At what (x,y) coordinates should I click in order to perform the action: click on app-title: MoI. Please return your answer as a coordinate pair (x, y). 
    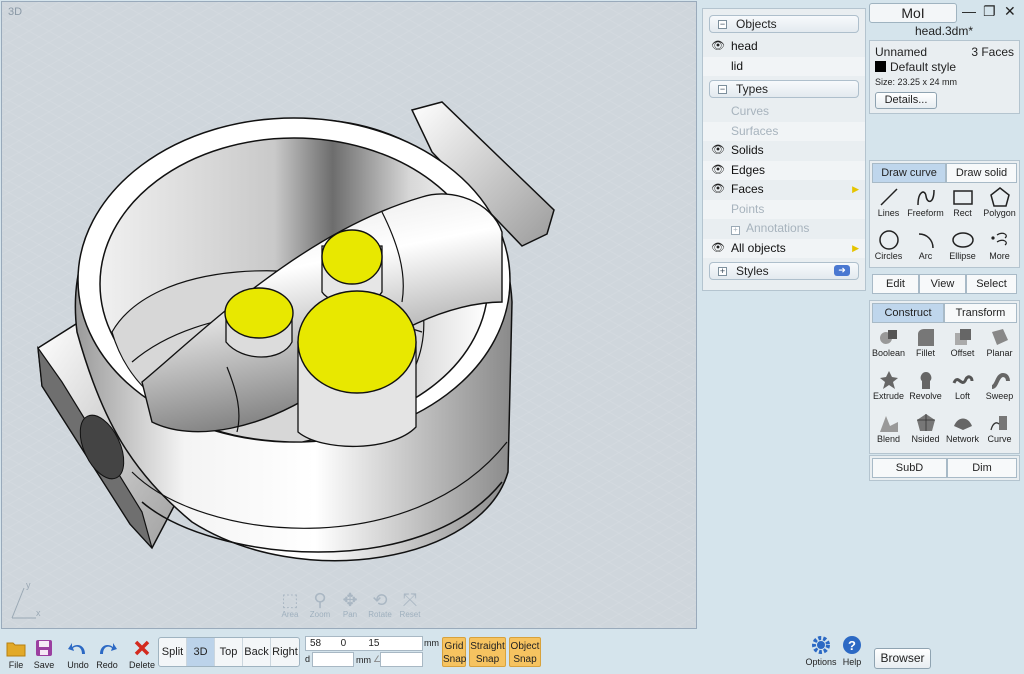
    Looking at the image, I should click on (913, 13).